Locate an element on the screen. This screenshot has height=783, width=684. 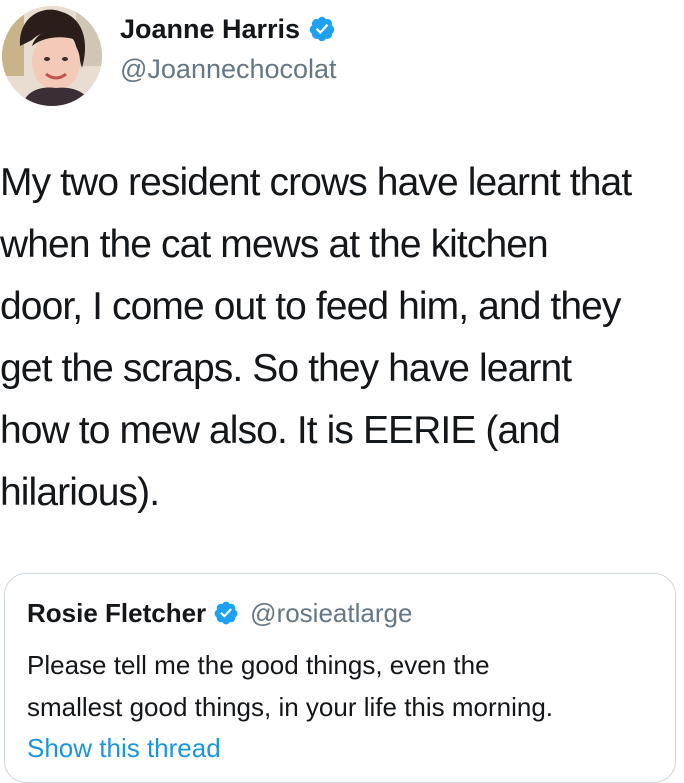
author-handle: @Joannechocolat is located at coordinates (228, 69).